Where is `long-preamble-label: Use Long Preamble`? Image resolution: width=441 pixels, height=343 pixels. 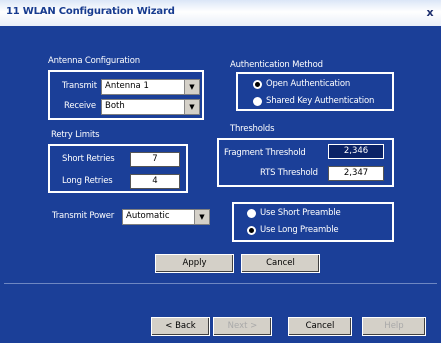 long-preamble-label: Use Long Preamble is located at coordinates (299, 230).